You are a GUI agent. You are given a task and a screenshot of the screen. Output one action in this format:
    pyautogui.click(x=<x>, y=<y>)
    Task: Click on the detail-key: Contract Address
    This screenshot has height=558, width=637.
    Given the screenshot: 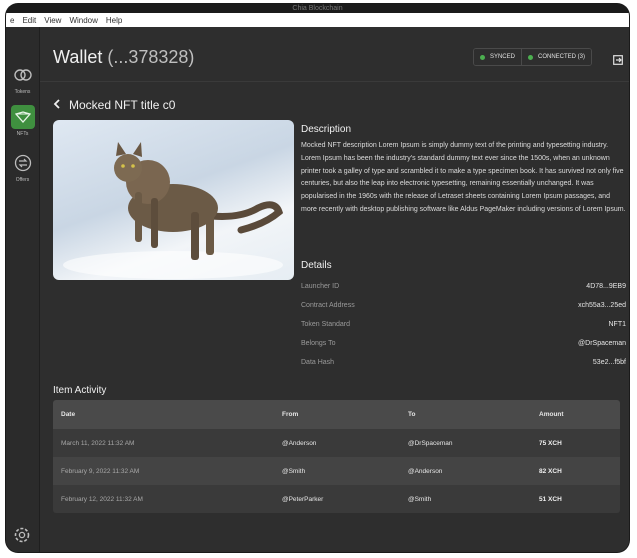 What is the action you would take?
    pyautogui.click(x=328, y=305)
    